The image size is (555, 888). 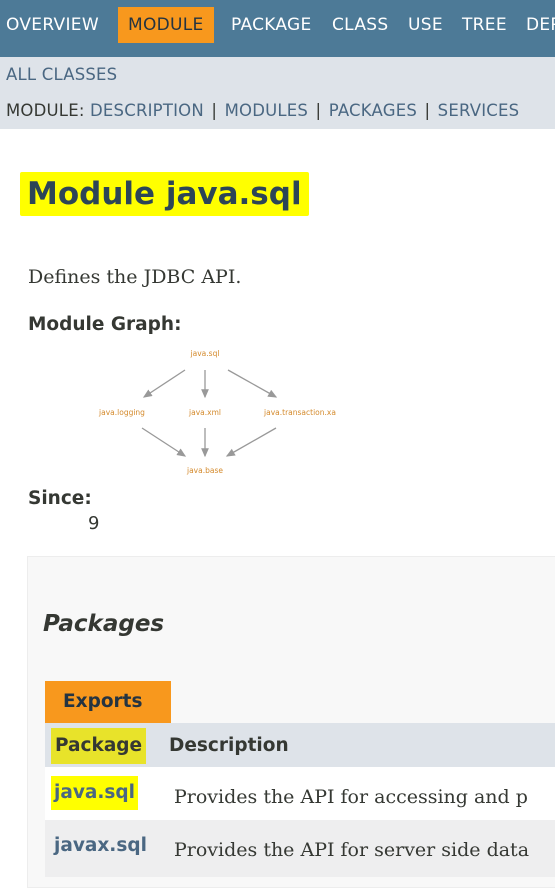 I want to click on package-description: Provides the API for server side data, so click(x=352, y=850).